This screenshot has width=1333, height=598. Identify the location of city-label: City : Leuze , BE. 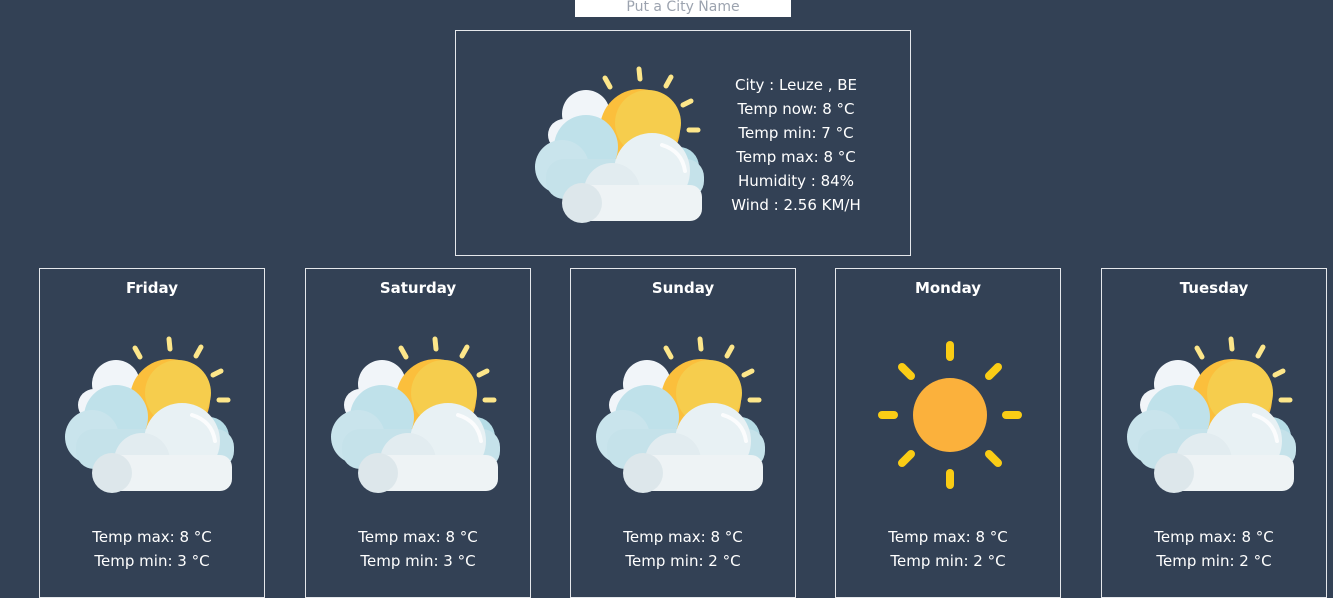
(796, 85).